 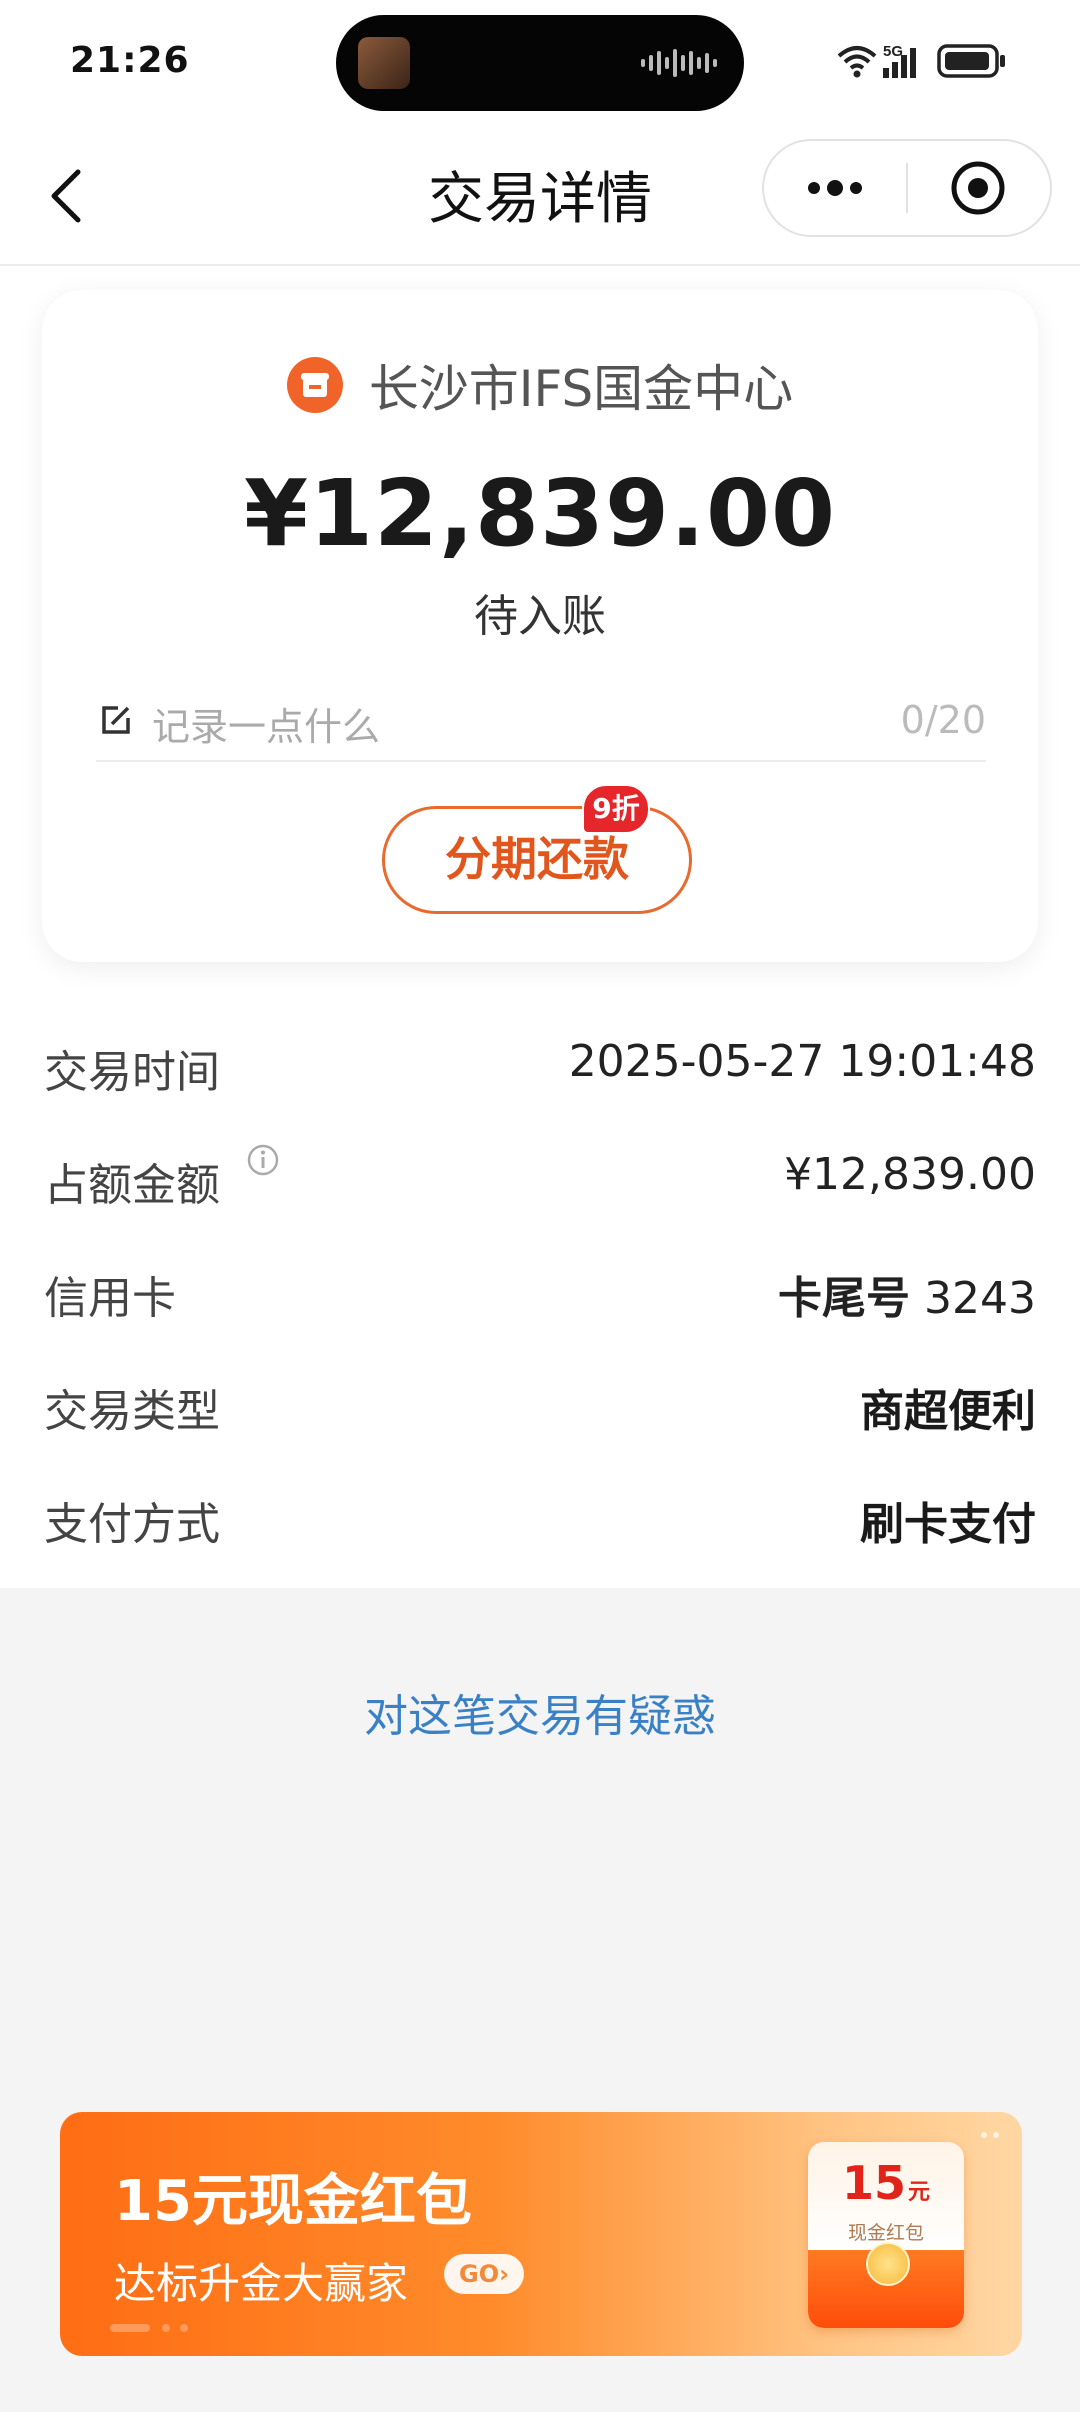 I want to click on dynamic-island, so click(x=540, y=63).